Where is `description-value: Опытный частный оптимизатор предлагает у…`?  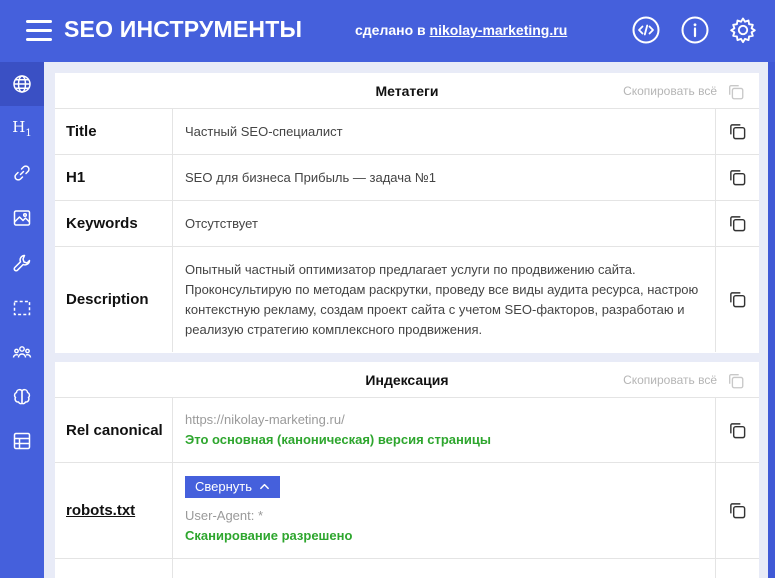
description-value: Опытный частный оптимизатор предлагает у… is located at coordinates (442, 299).